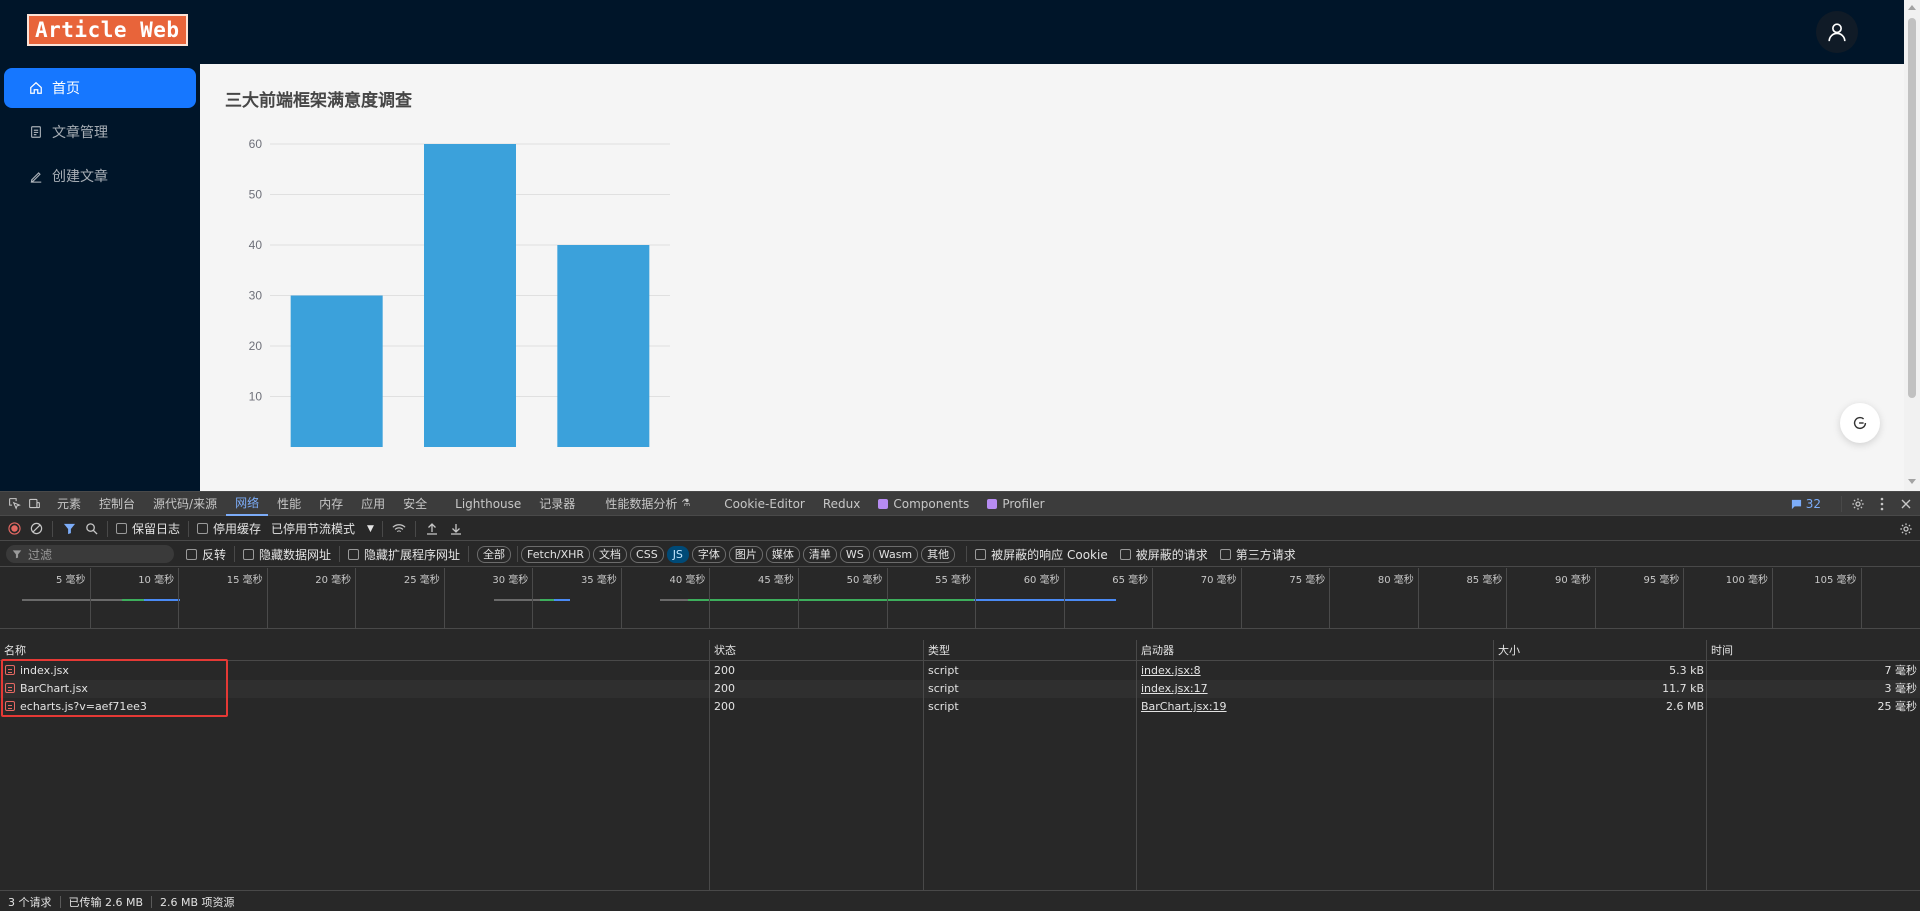 This screenshot has width=1920, height=911. I want to click on user-avatar, so click(1837, 32).